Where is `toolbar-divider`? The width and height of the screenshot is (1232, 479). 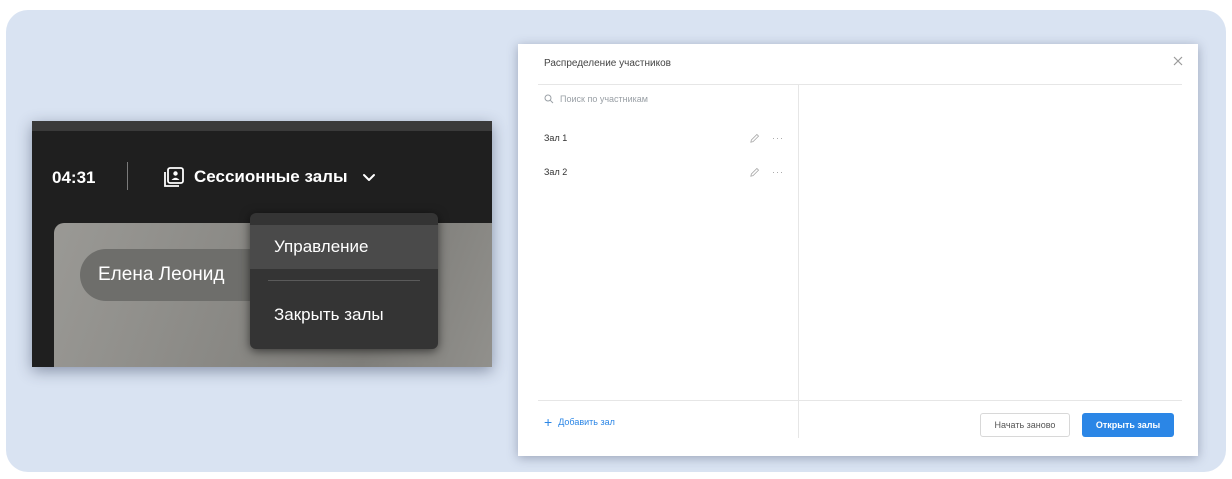
toolbar-divider is located at coordinates (127, 176).